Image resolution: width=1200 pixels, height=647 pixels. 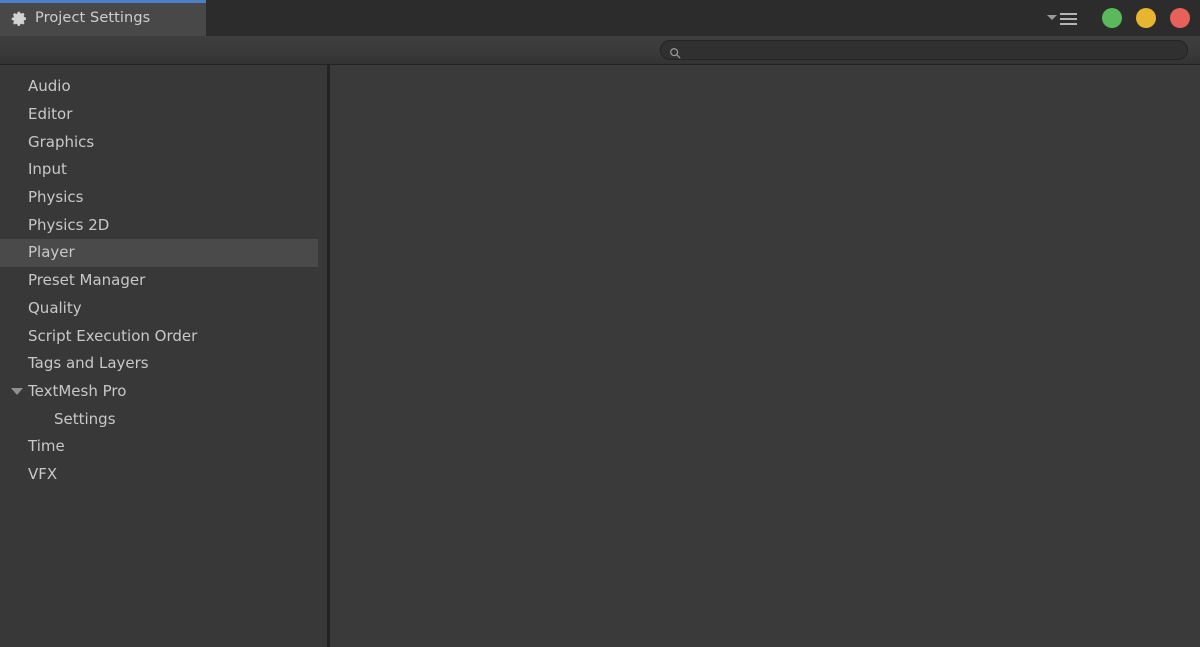 What do you see at coordinates (61, 141) in the screenshot?
I see `sidebar-item-label: Graphics` at bounding box center [61, 141].